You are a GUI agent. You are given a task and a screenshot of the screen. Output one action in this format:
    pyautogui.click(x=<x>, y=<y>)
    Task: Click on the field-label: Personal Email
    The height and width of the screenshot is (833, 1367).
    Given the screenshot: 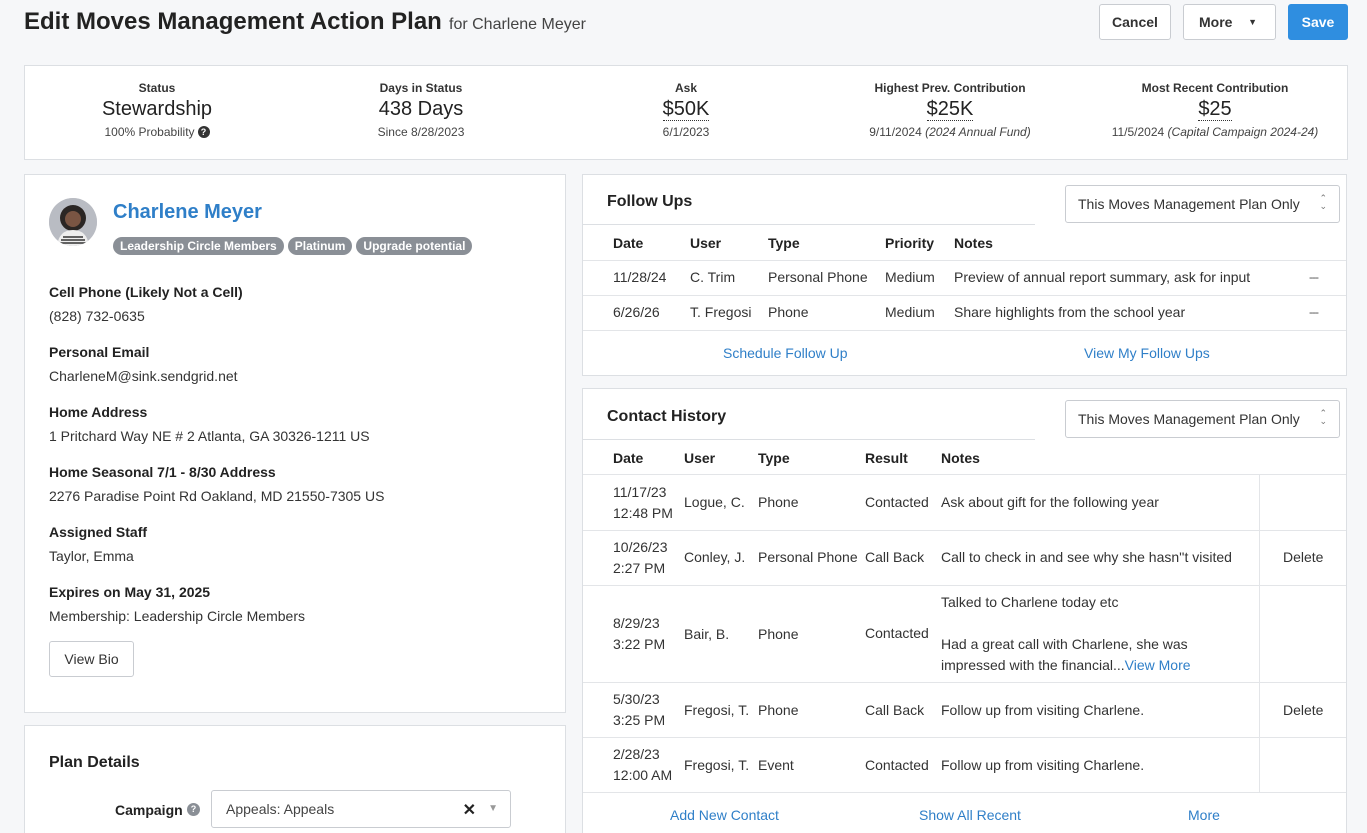 What is the action you would take?
    pyautogui.click(x=99, y=352)
    